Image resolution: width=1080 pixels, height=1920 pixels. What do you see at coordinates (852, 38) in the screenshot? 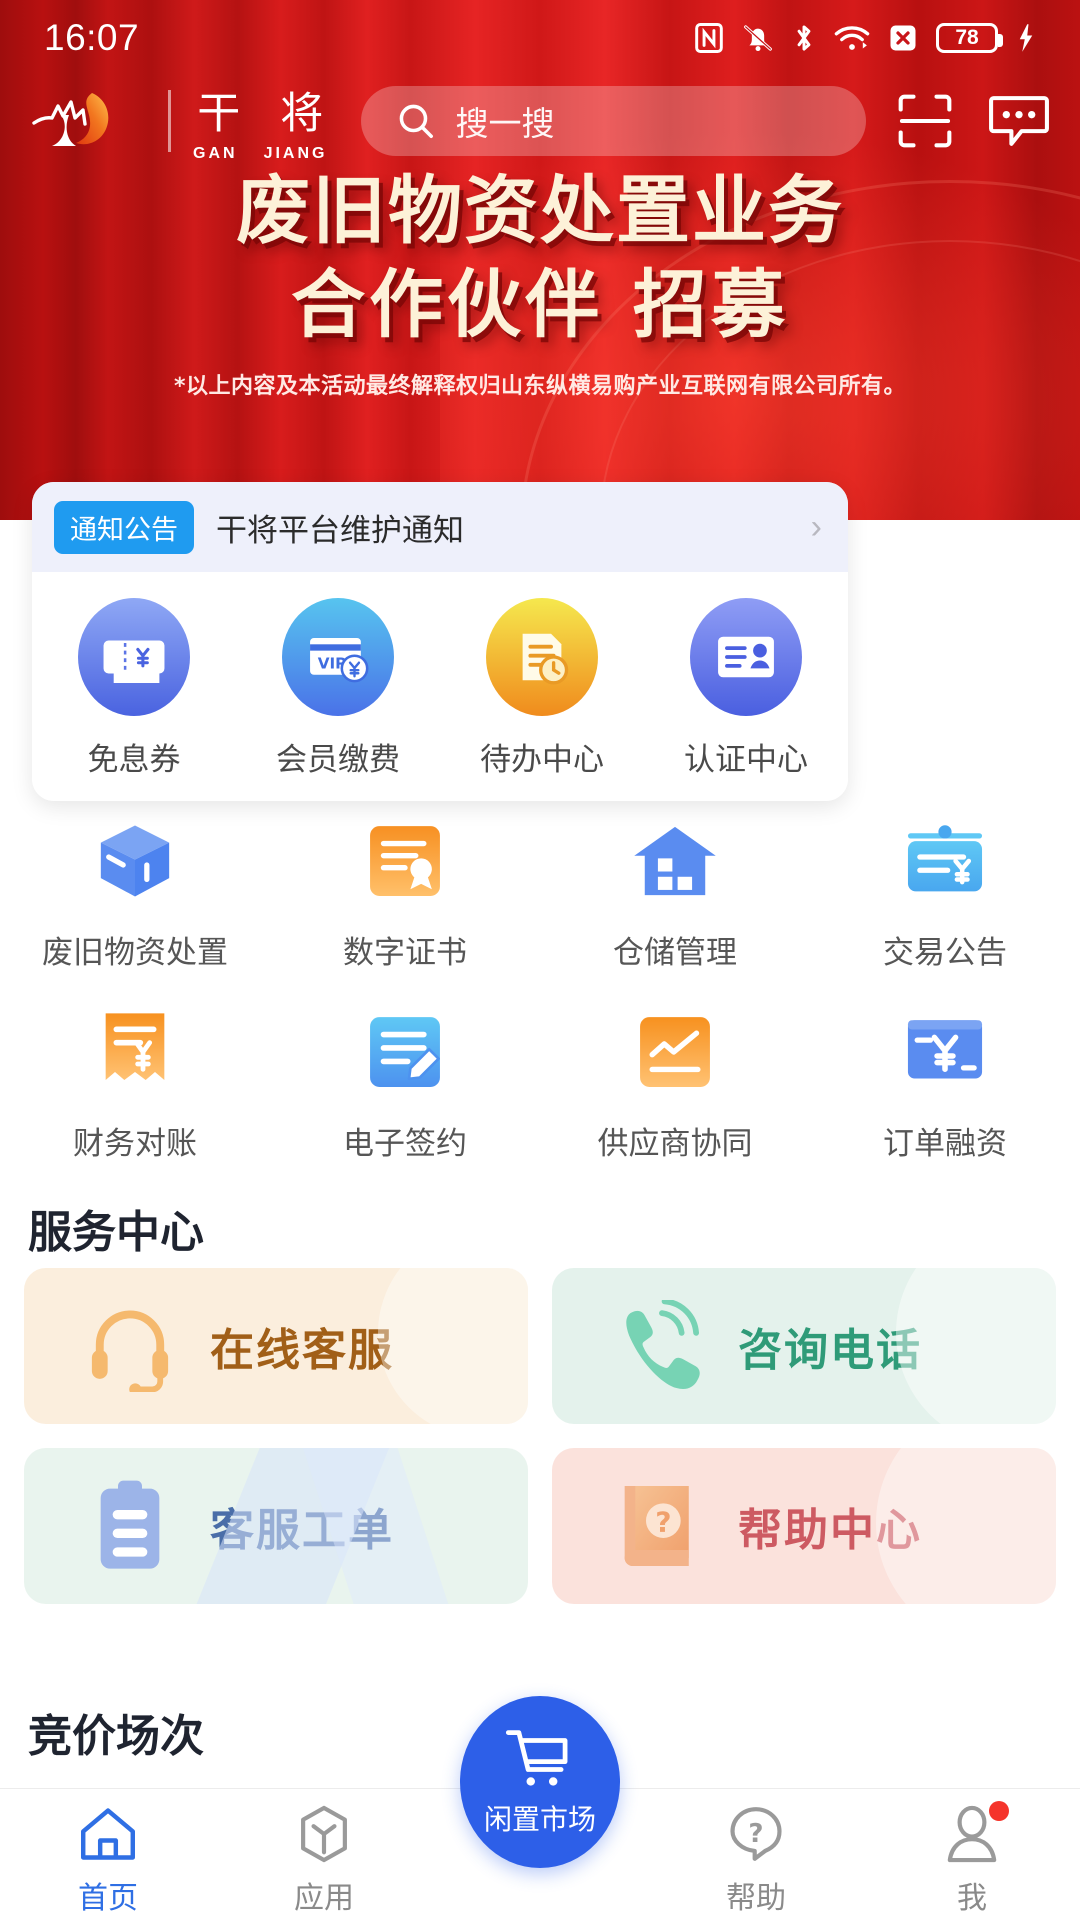
I see `wifi-icon` at bounding box center [852, 38].